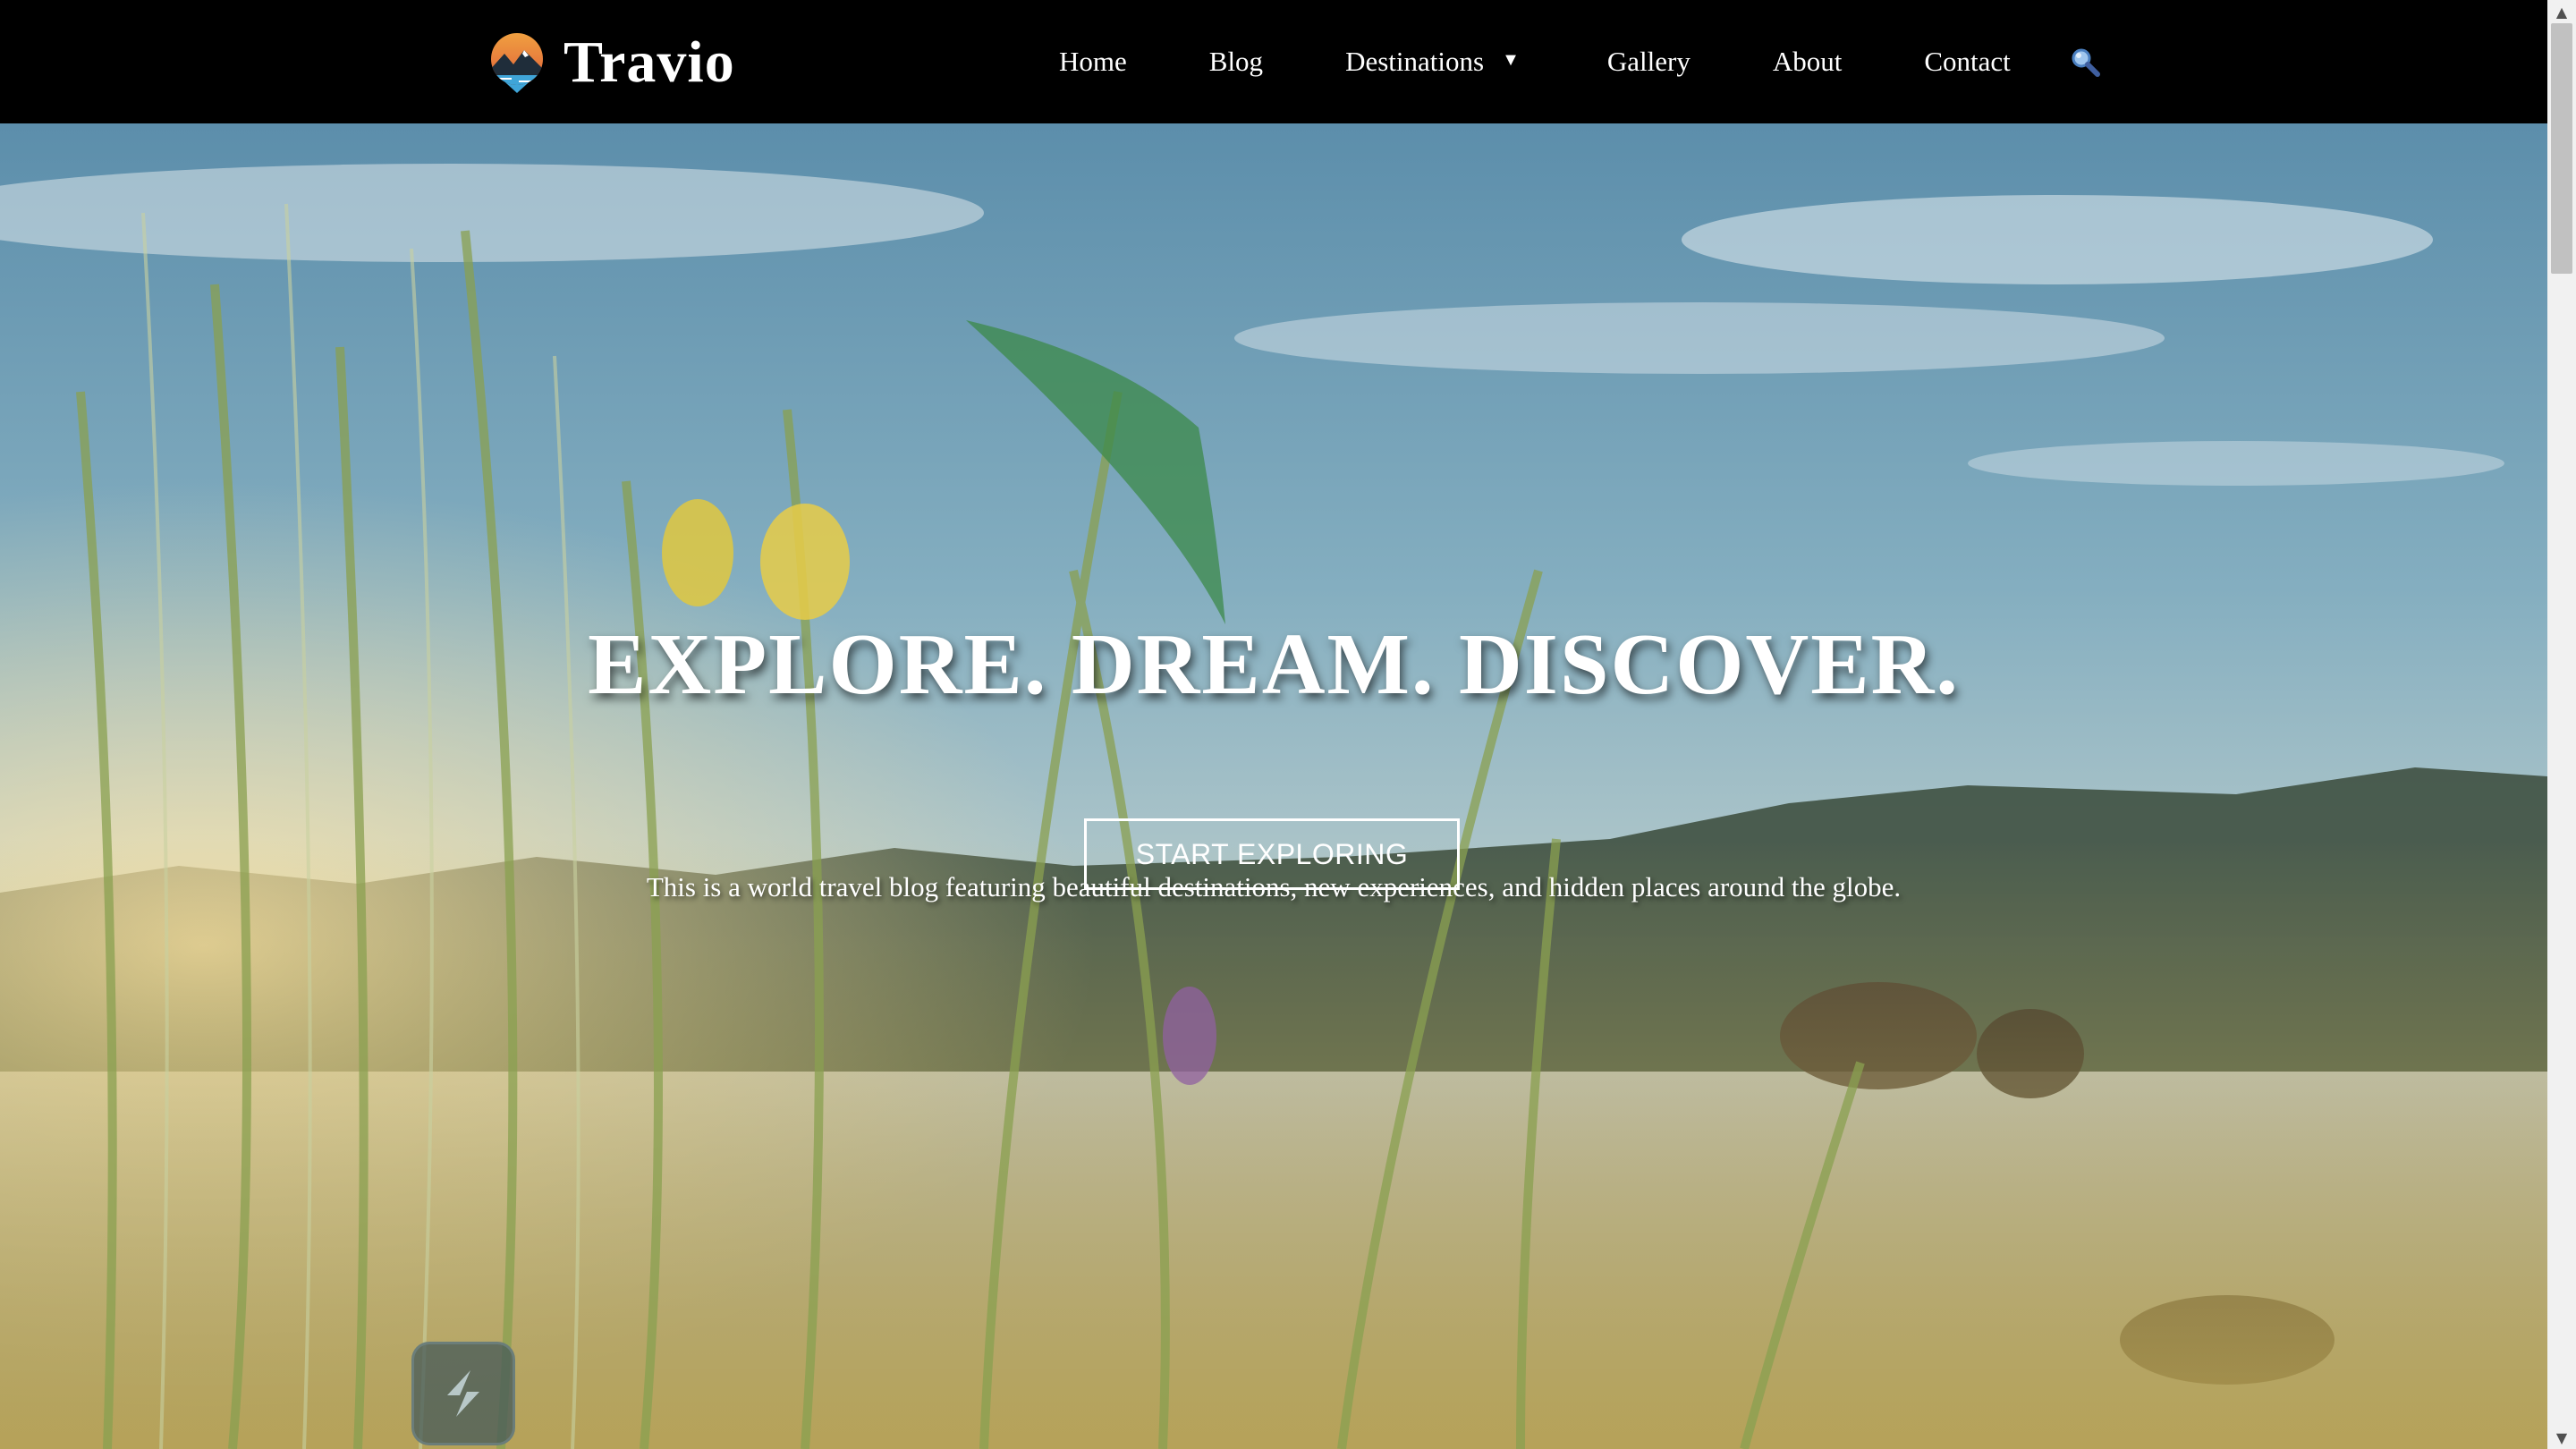 The image size is (2576, 1449). I want to click on nav-home-link: Home, so click(1093, 62).